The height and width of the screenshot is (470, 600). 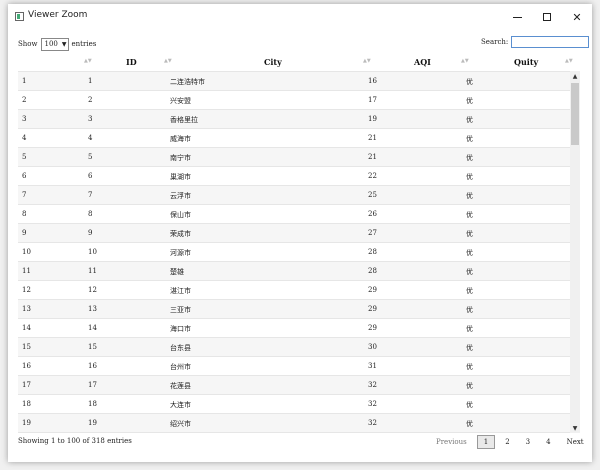 What do you see at coordinates (180, 386) in the screenshot?
I see `row-city: 花莲县` at bounding box center [180, 386].